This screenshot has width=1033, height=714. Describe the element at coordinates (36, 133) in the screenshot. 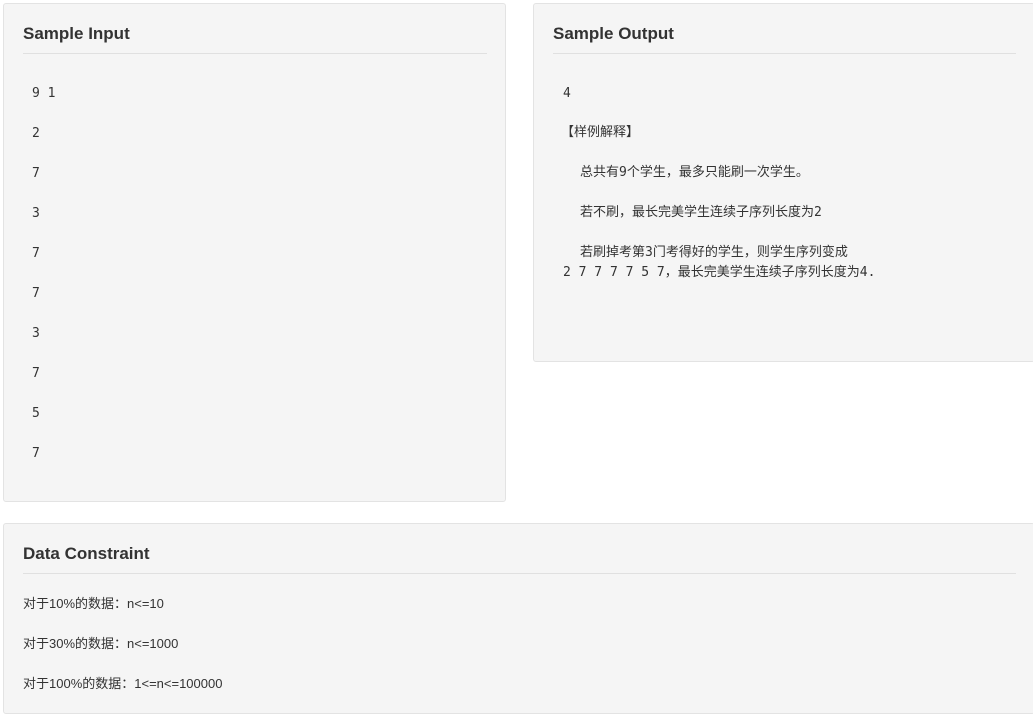

I see `sample-input-line: 2` at that location.